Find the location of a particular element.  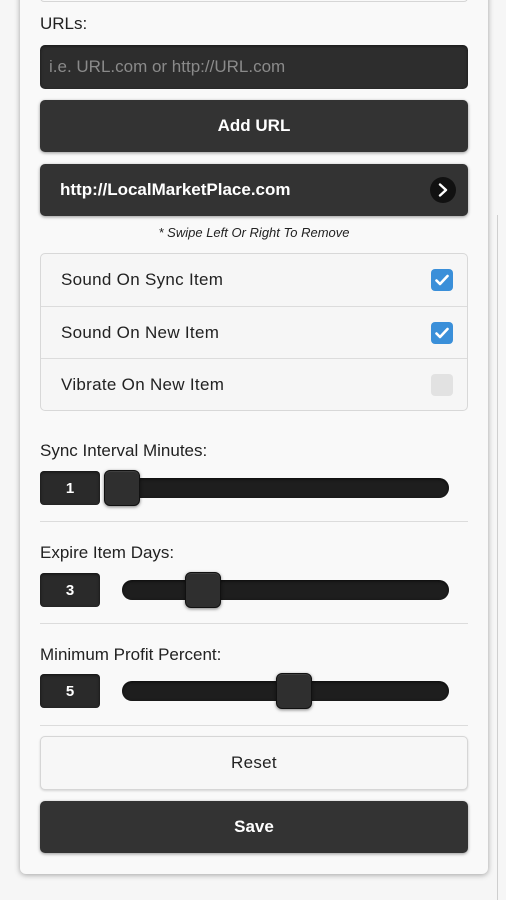

option-label: Sound On New Item is located at coordinates (140, 332).